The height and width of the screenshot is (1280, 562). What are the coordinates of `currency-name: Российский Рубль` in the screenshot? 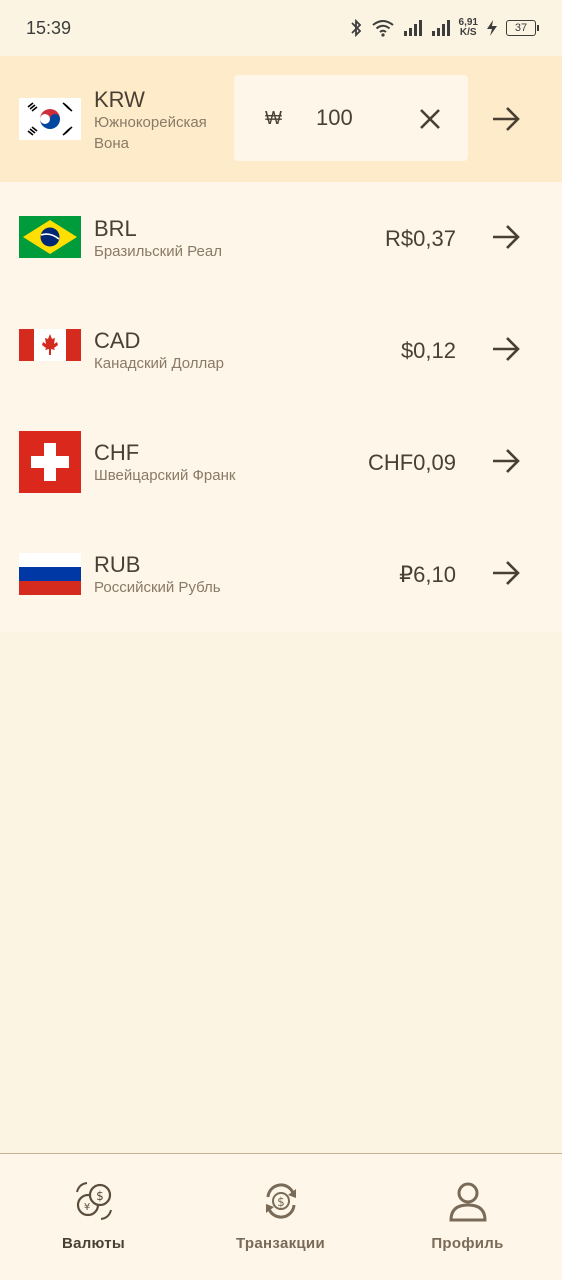 It's located at (157, 587).